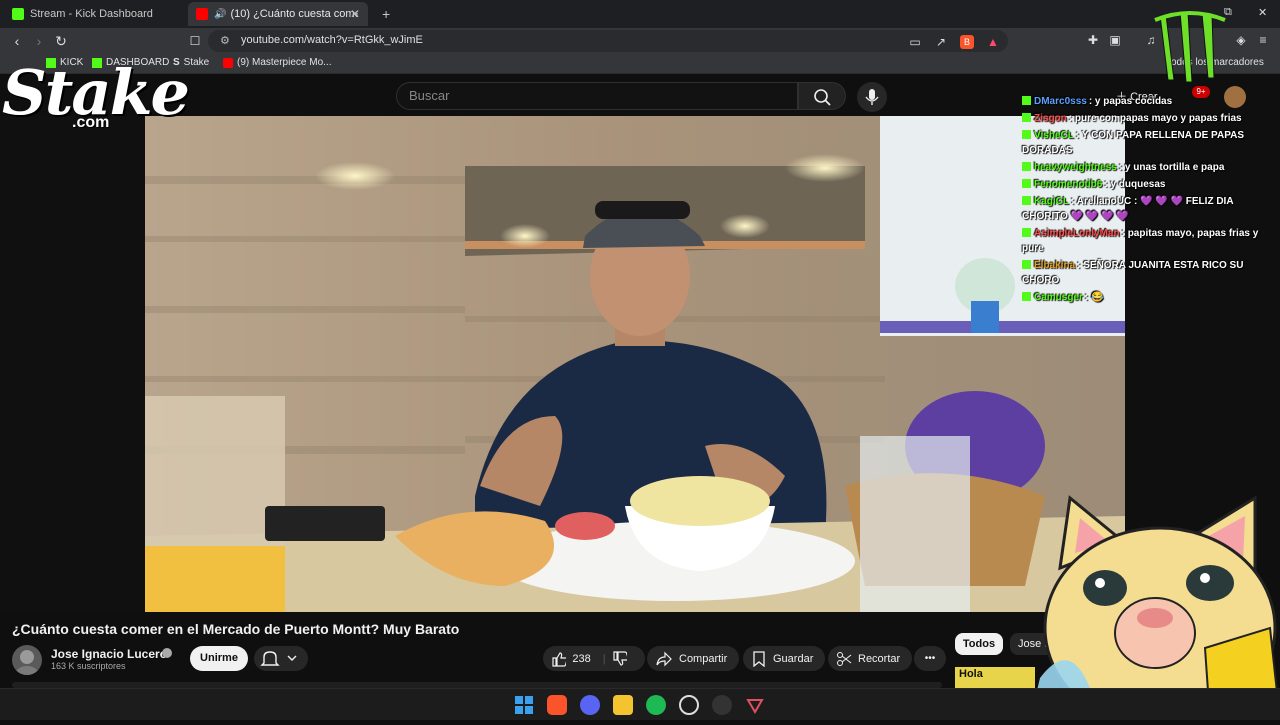 This screenshot has height=725, width=1280. Describe the element at coordinates (793, 658) in the screenshot. I see `save-label: Guardar` at that location.